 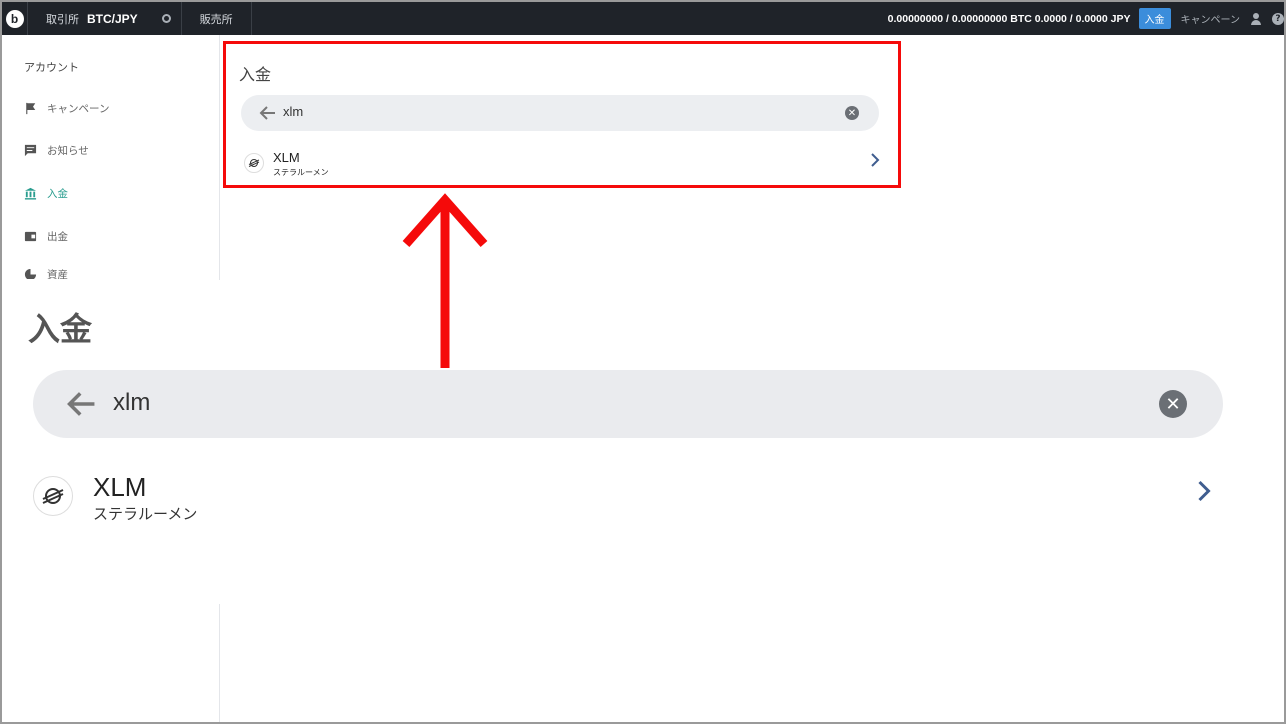 What do you see at coordinates (293, 111) in the screenshot?
I see `search-input: xlm` at bounding box center [293, 111].